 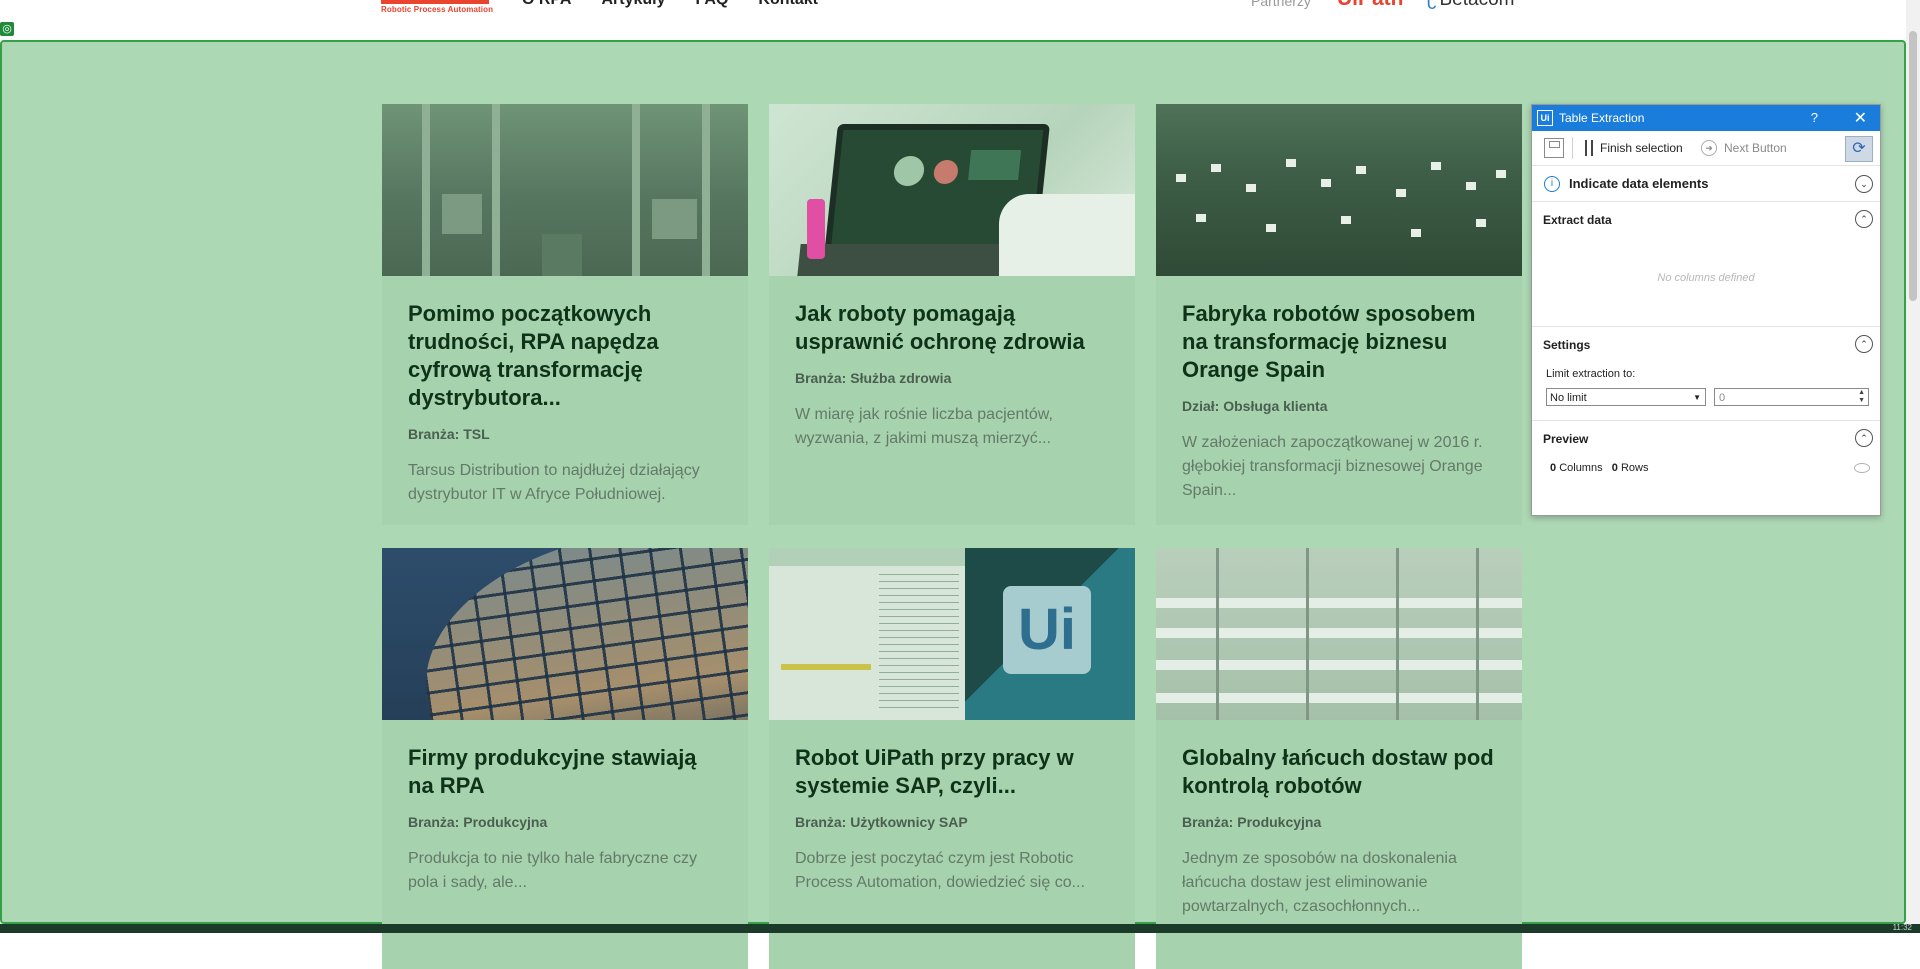 I want to click on card-meta: Branża: Służba zdrowia, so click(x=873, y=378).